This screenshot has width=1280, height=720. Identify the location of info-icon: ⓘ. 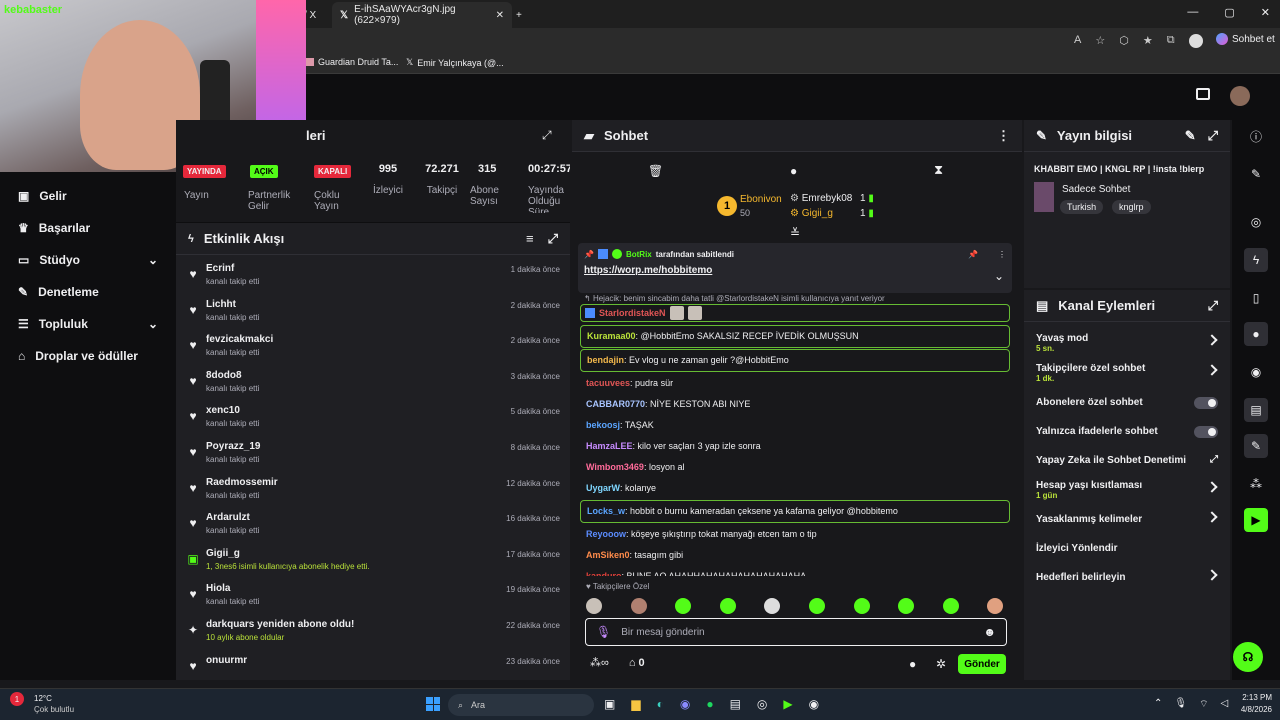
(1256, 136).